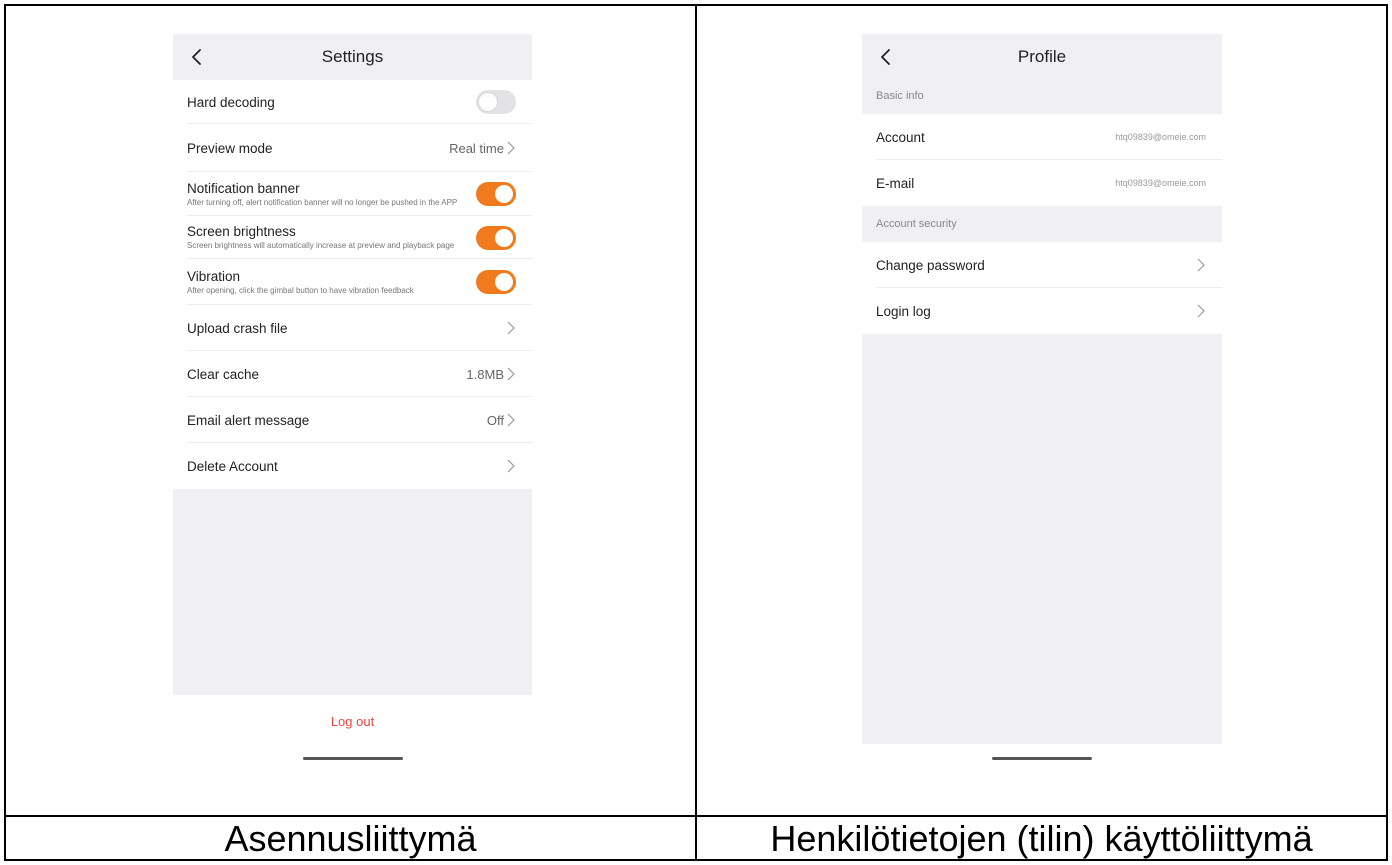 Image resolution: width=1392 pixels, height=865 pixels. Describe the element at coordinates (1160, 183) in the screenshot. I see `email-value: htq09839@omeie.com` at that location.